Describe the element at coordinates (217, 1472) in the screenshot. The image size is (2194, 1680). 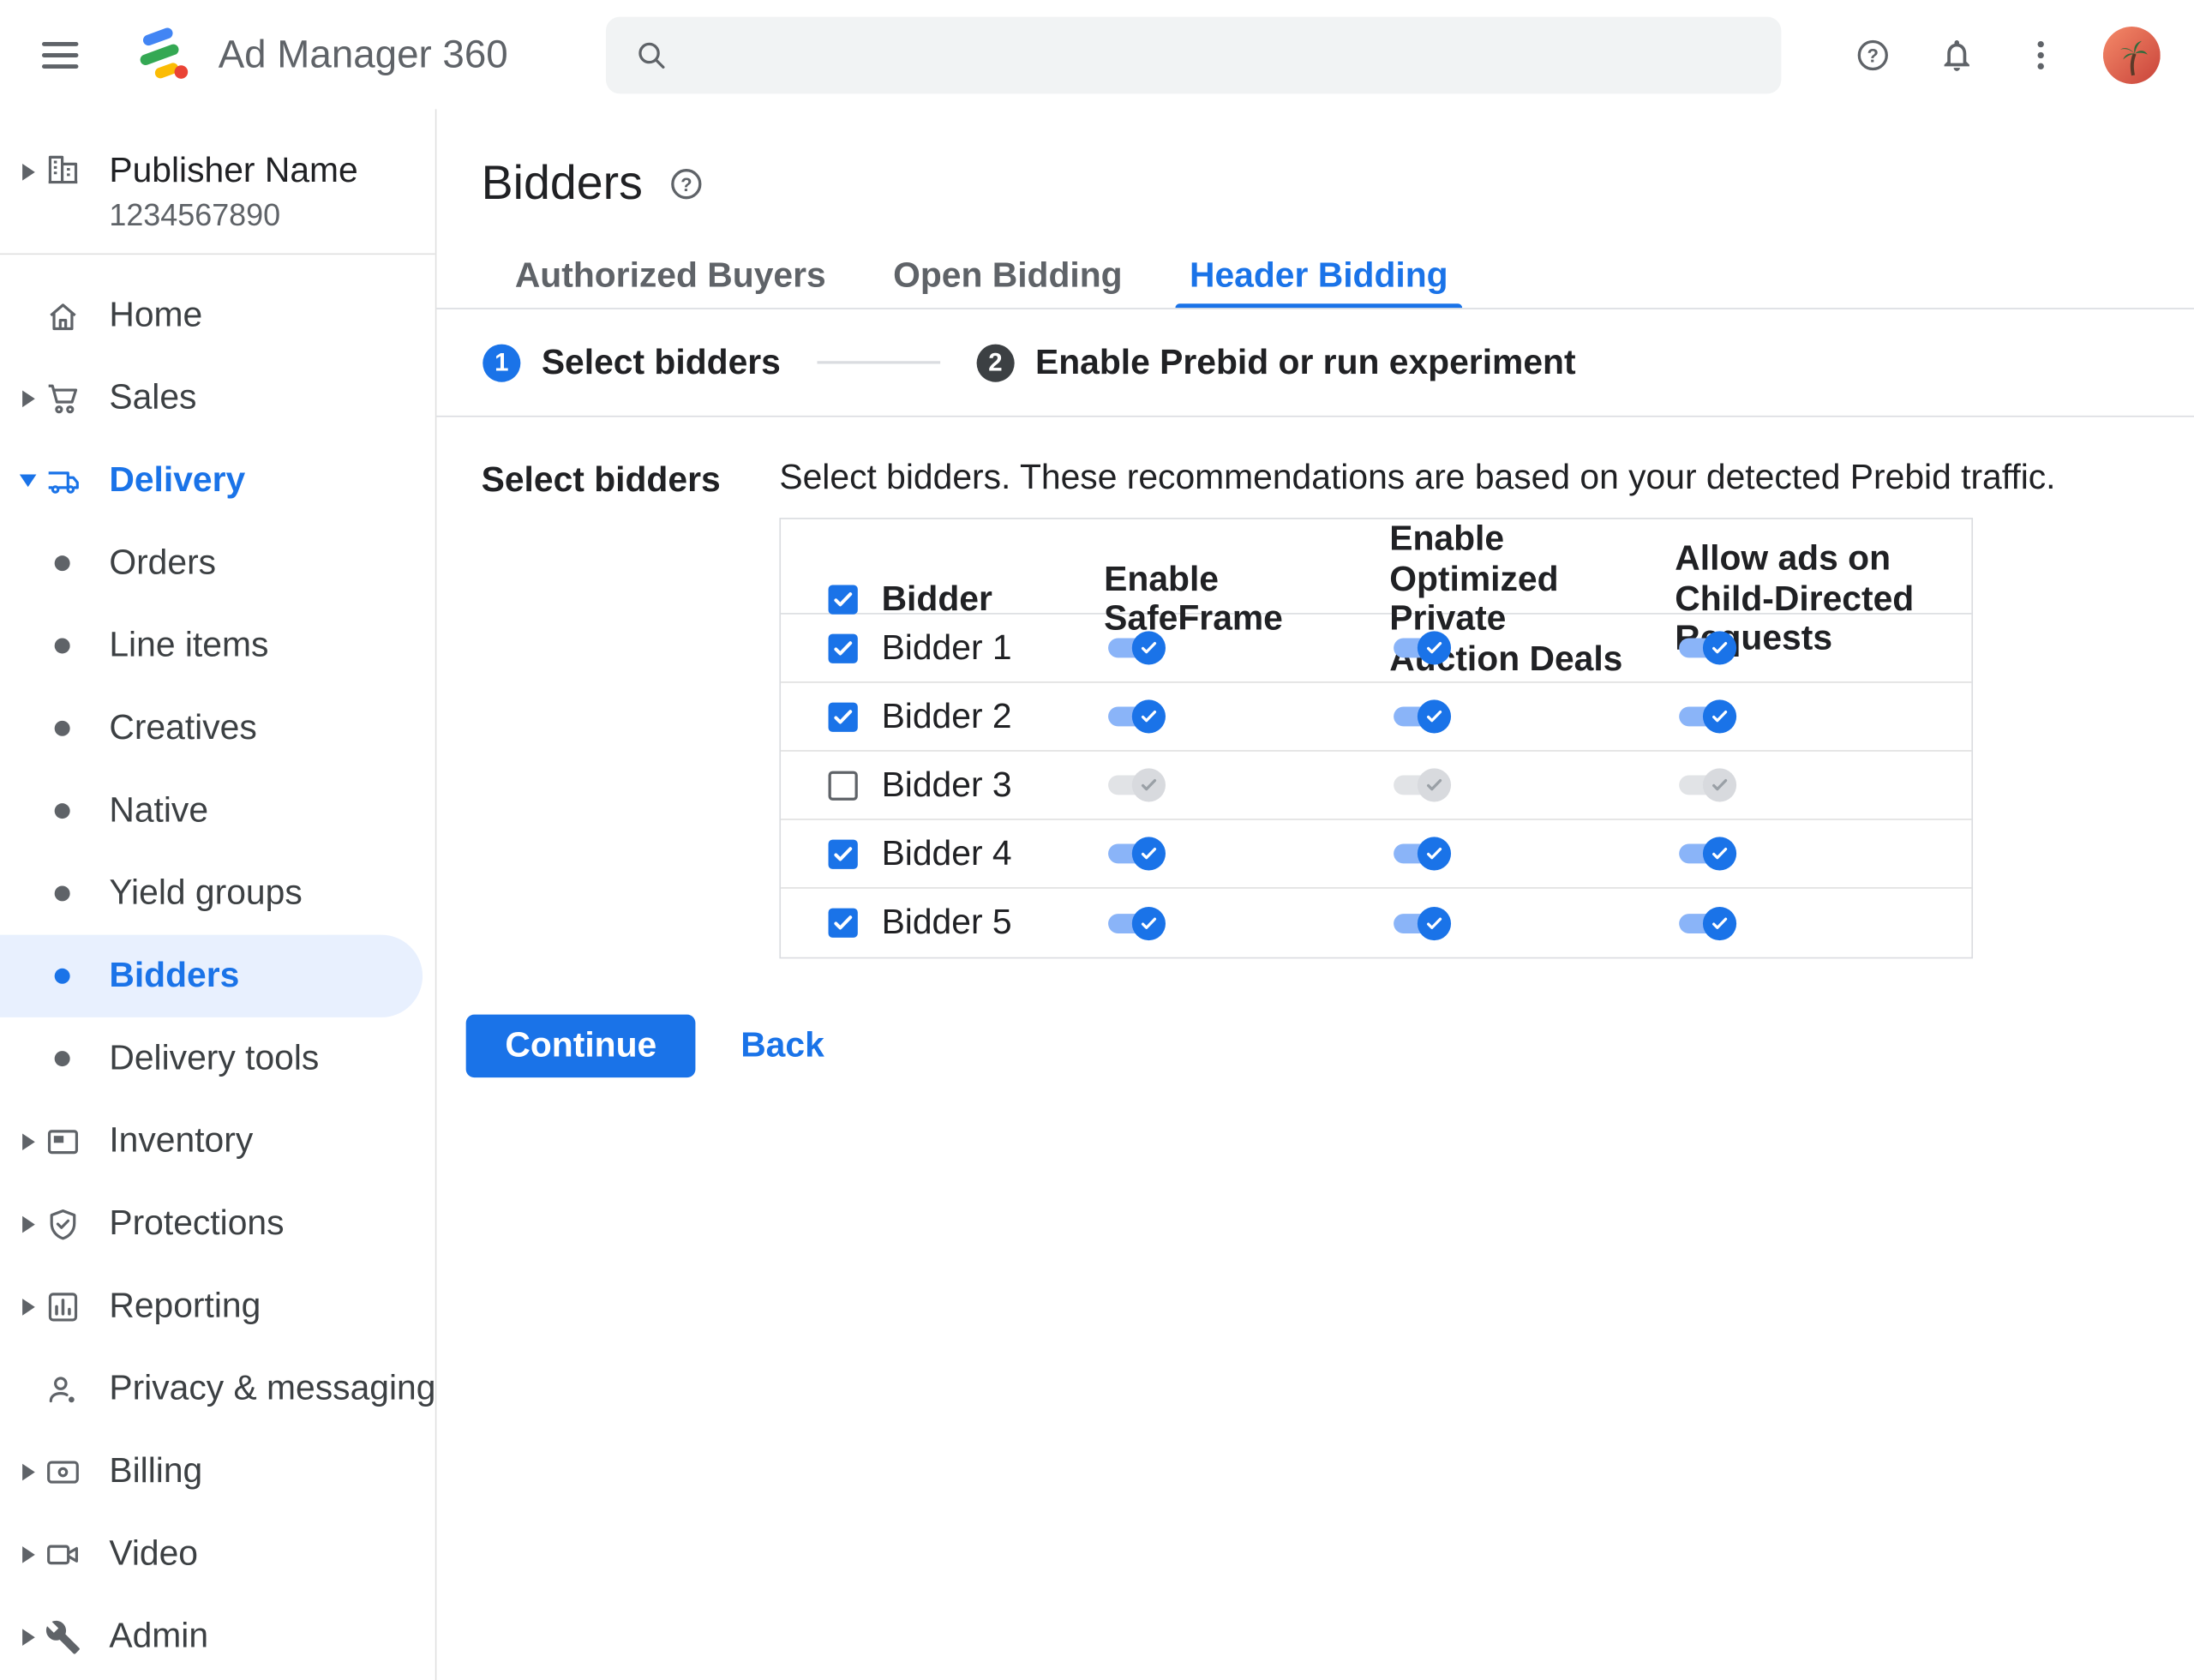
I see `sidebar-item-billing: Billing` at that location.